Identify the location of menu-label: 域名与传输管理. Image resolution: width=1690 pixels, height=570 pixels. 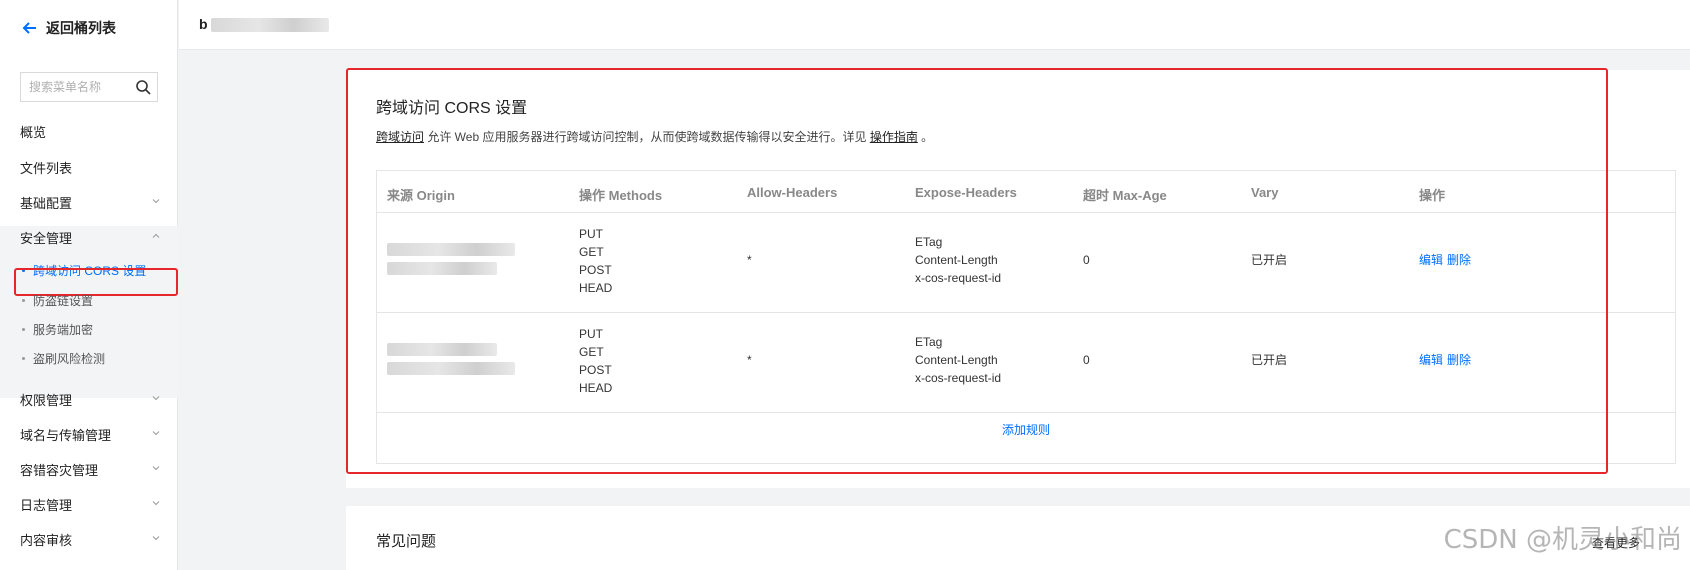
(66, 435).